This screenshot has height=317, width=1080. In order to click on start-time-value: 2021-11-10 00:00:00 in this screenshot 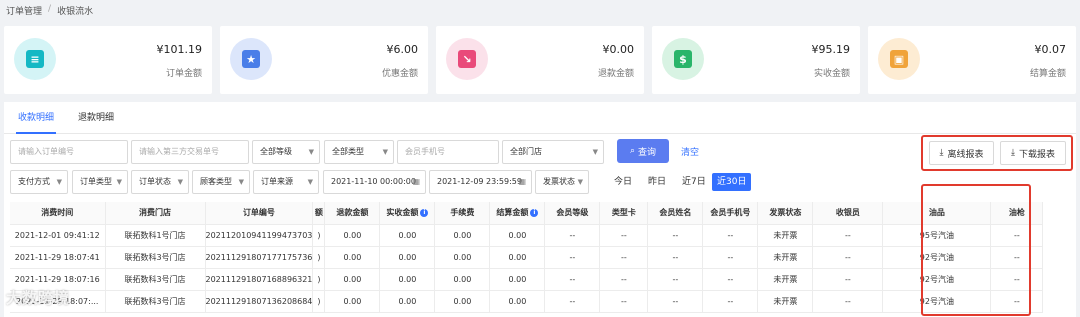, I will do `click(373, 181)`.